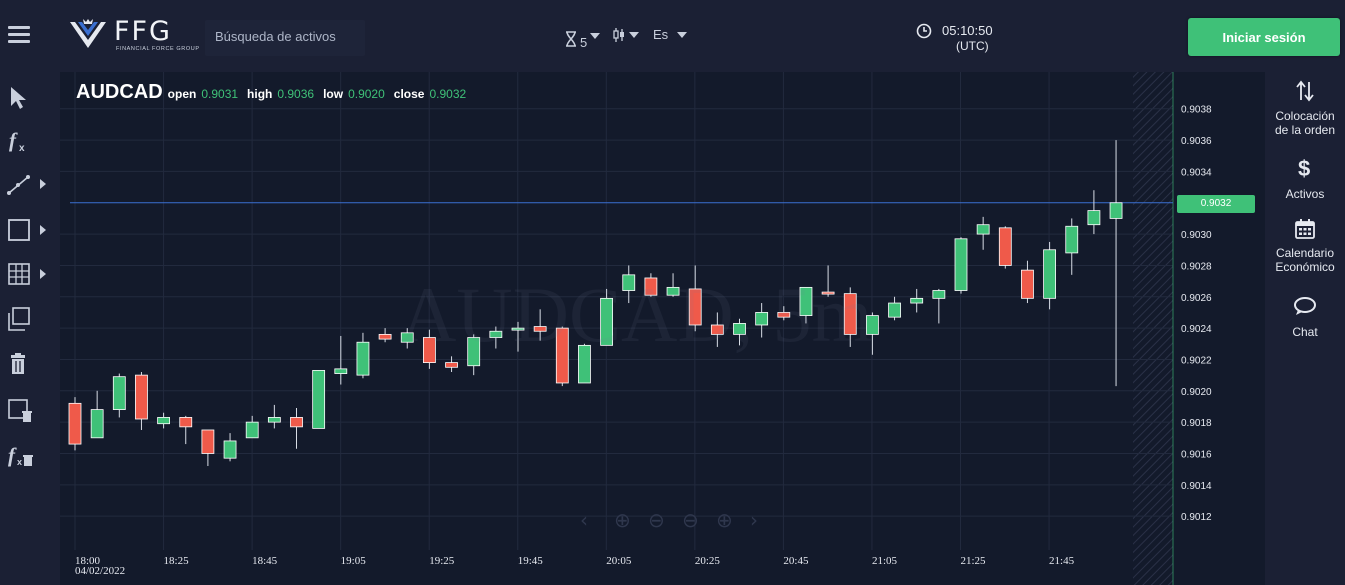  Describe the element at coordinates (967, 30) in the screenshot. I see `clock-time: 05:10:50` at that location.